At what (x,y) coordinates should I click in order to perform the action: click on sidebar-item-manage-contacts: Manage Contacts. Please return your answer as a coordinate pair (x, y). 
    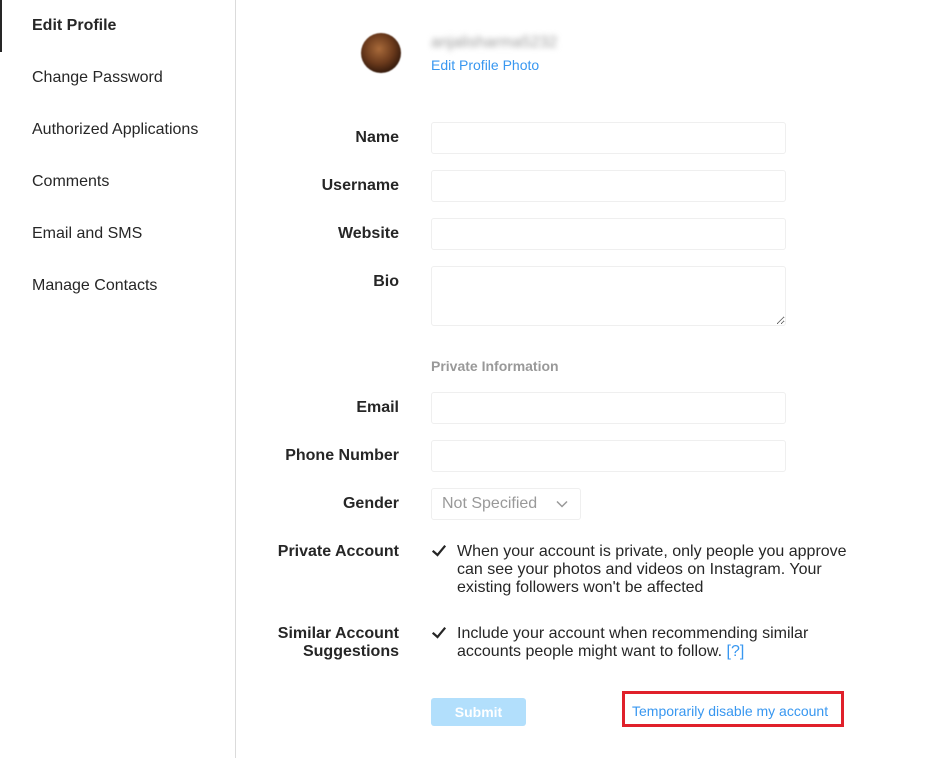
    Looking at the image, I should click on (117, 286).